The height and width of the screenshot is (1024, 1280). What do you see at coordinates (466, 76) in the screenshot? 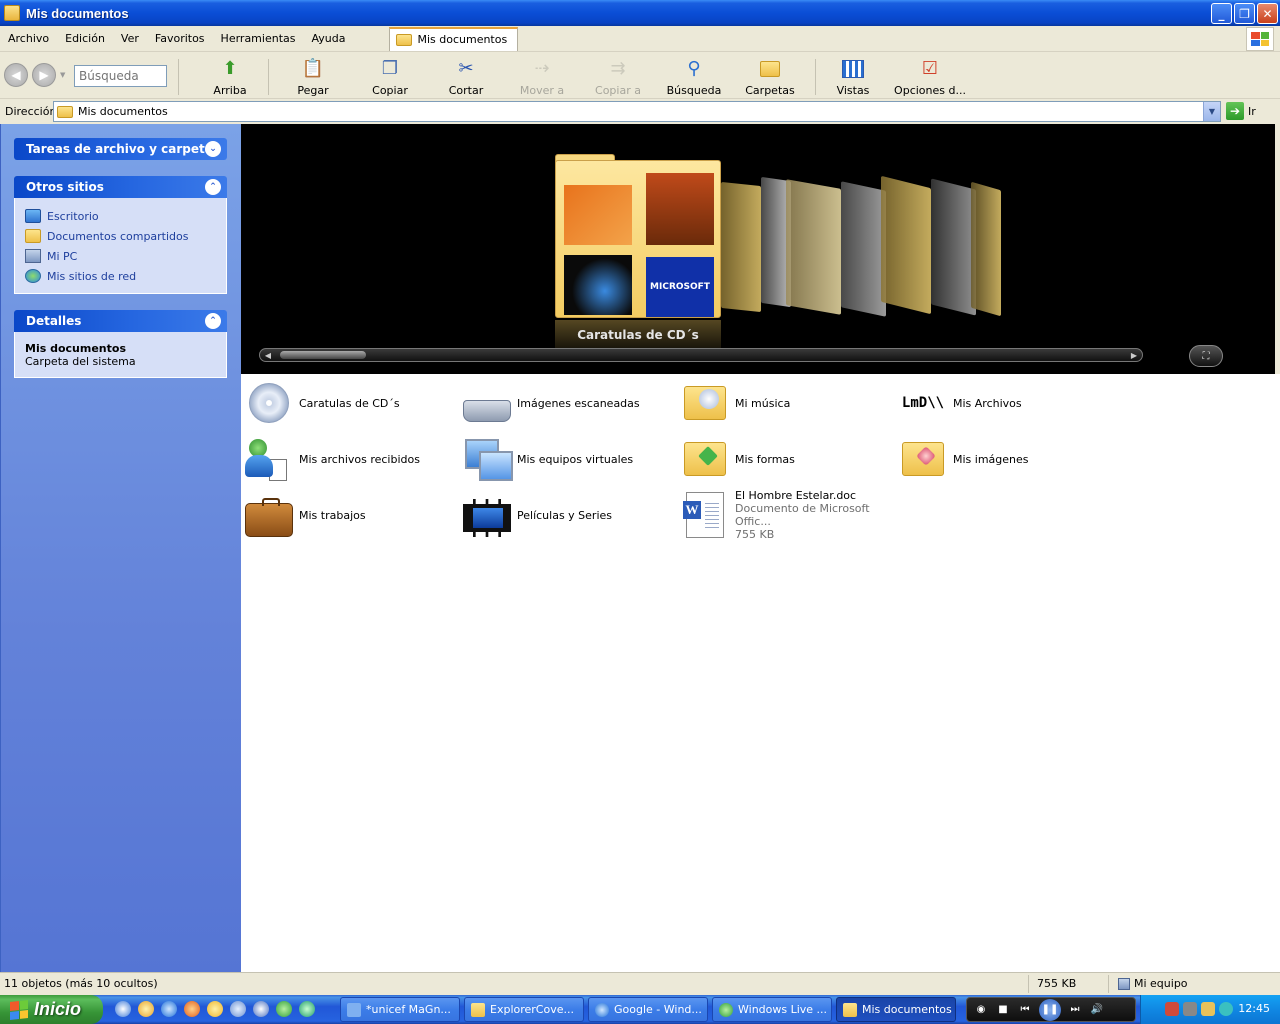
I see `cut-button: ✂ Cortar` at bounding box center [466, 76].